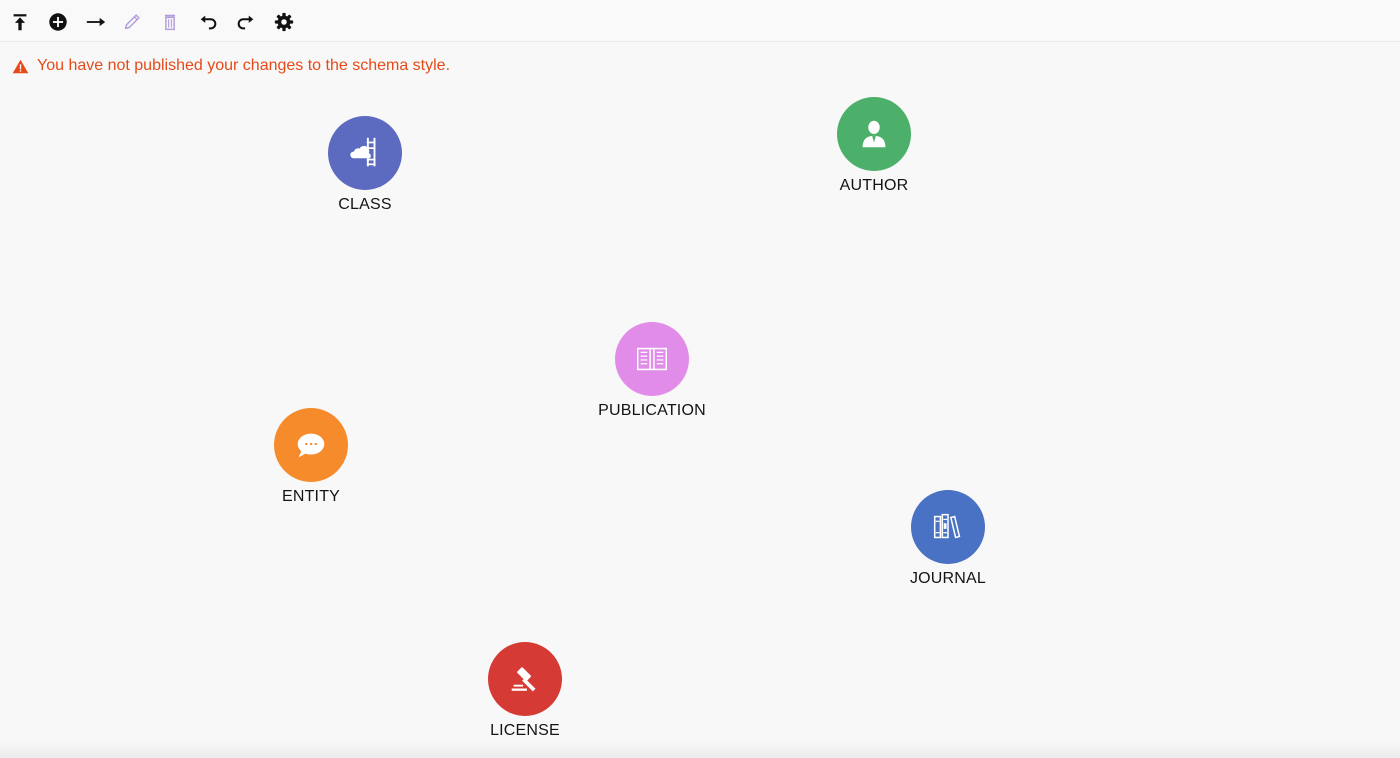 This screenshot has width=1400, height=758. I want to click on redo-icon, so click(245, 22).